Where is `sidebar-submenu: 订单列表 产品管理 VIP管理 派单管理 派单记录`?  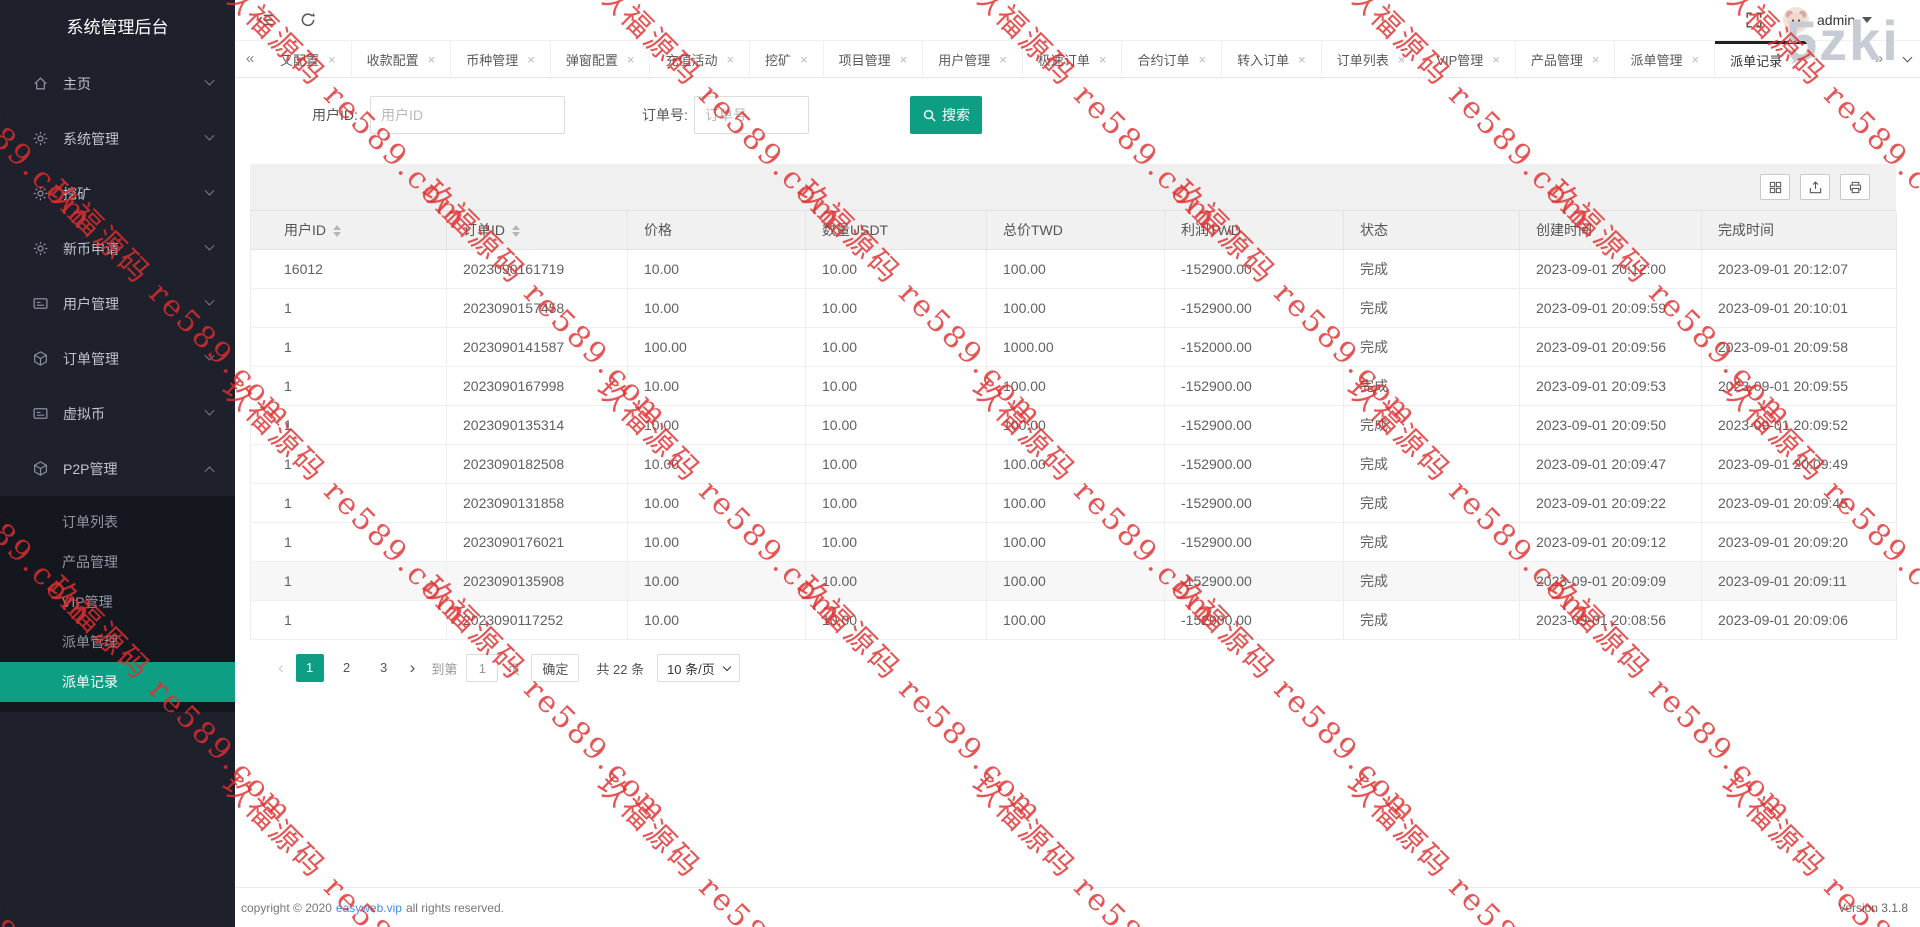
sidebar-submenu: 订单列表 产品管理 VIP管理 派单管理 派单记录 is located at coordinates (117, 604).